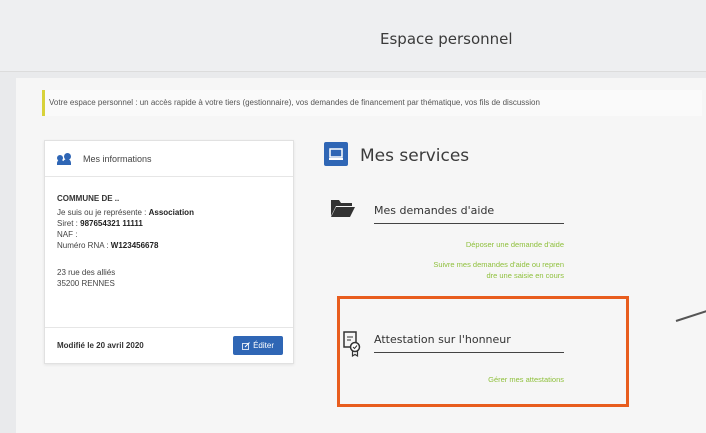 This screenshot has height=433, width=706. I want to click on represent-label: Je suis ou je représente :, so click(103, 212).